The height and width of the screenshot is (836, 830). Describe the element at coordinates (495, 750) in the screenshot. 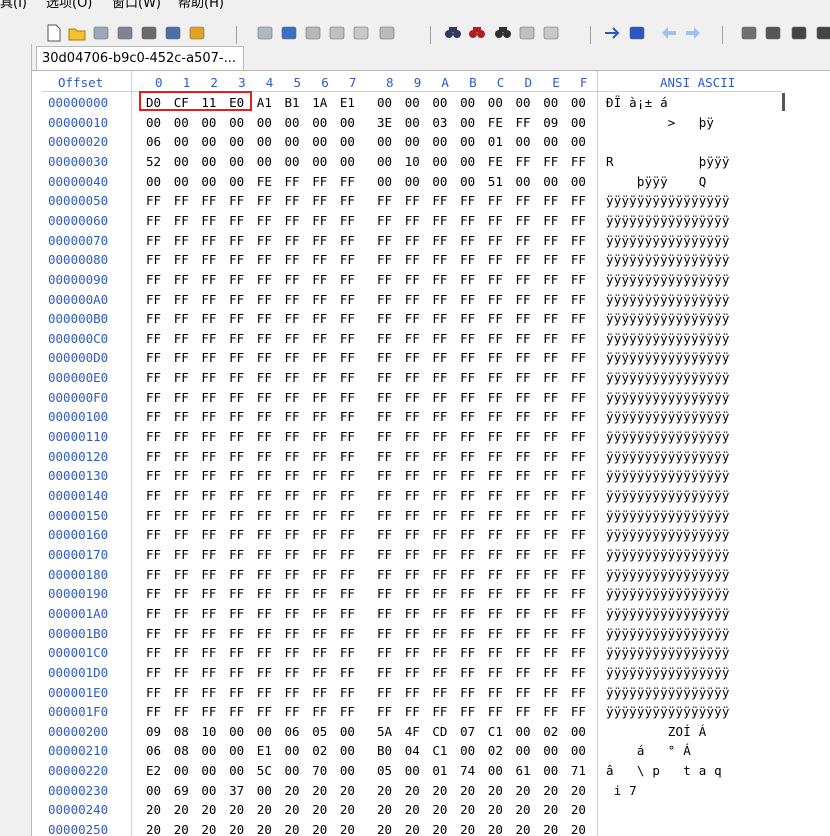

I see `hex-byte: 02` at that location.